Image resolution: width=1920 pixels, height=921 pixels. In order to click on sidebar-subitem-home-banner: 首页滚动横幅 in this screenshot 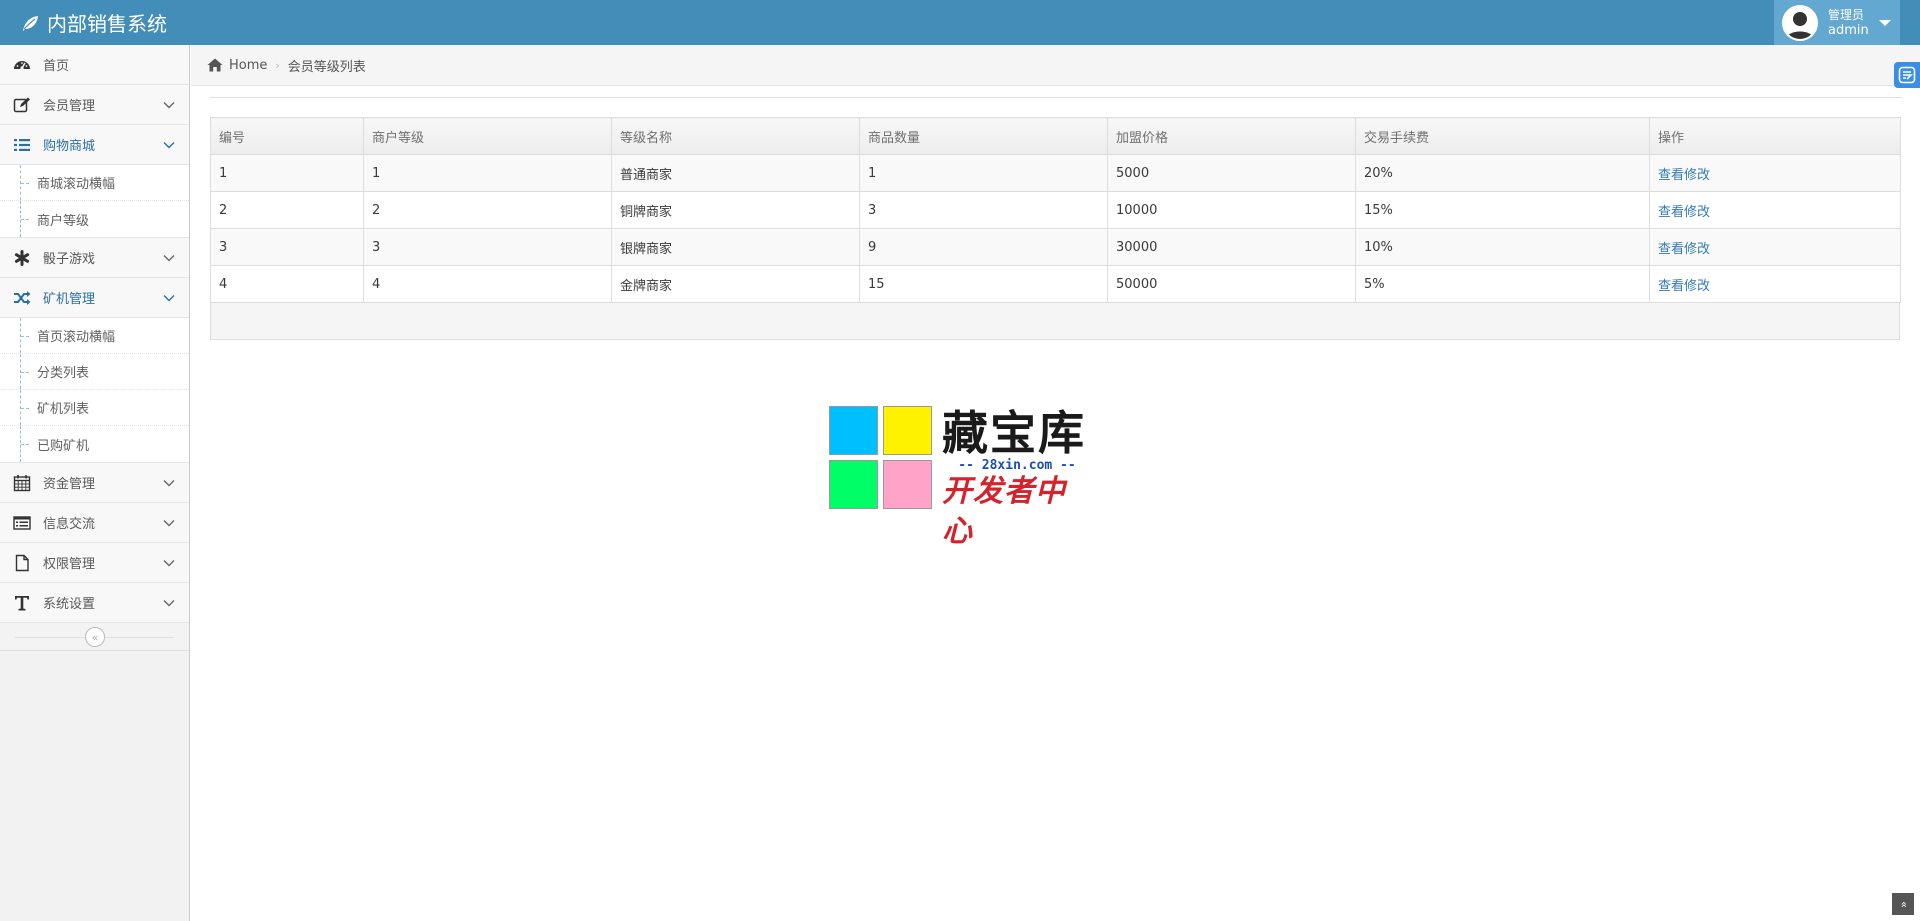, I will do `click(94, 336)`.